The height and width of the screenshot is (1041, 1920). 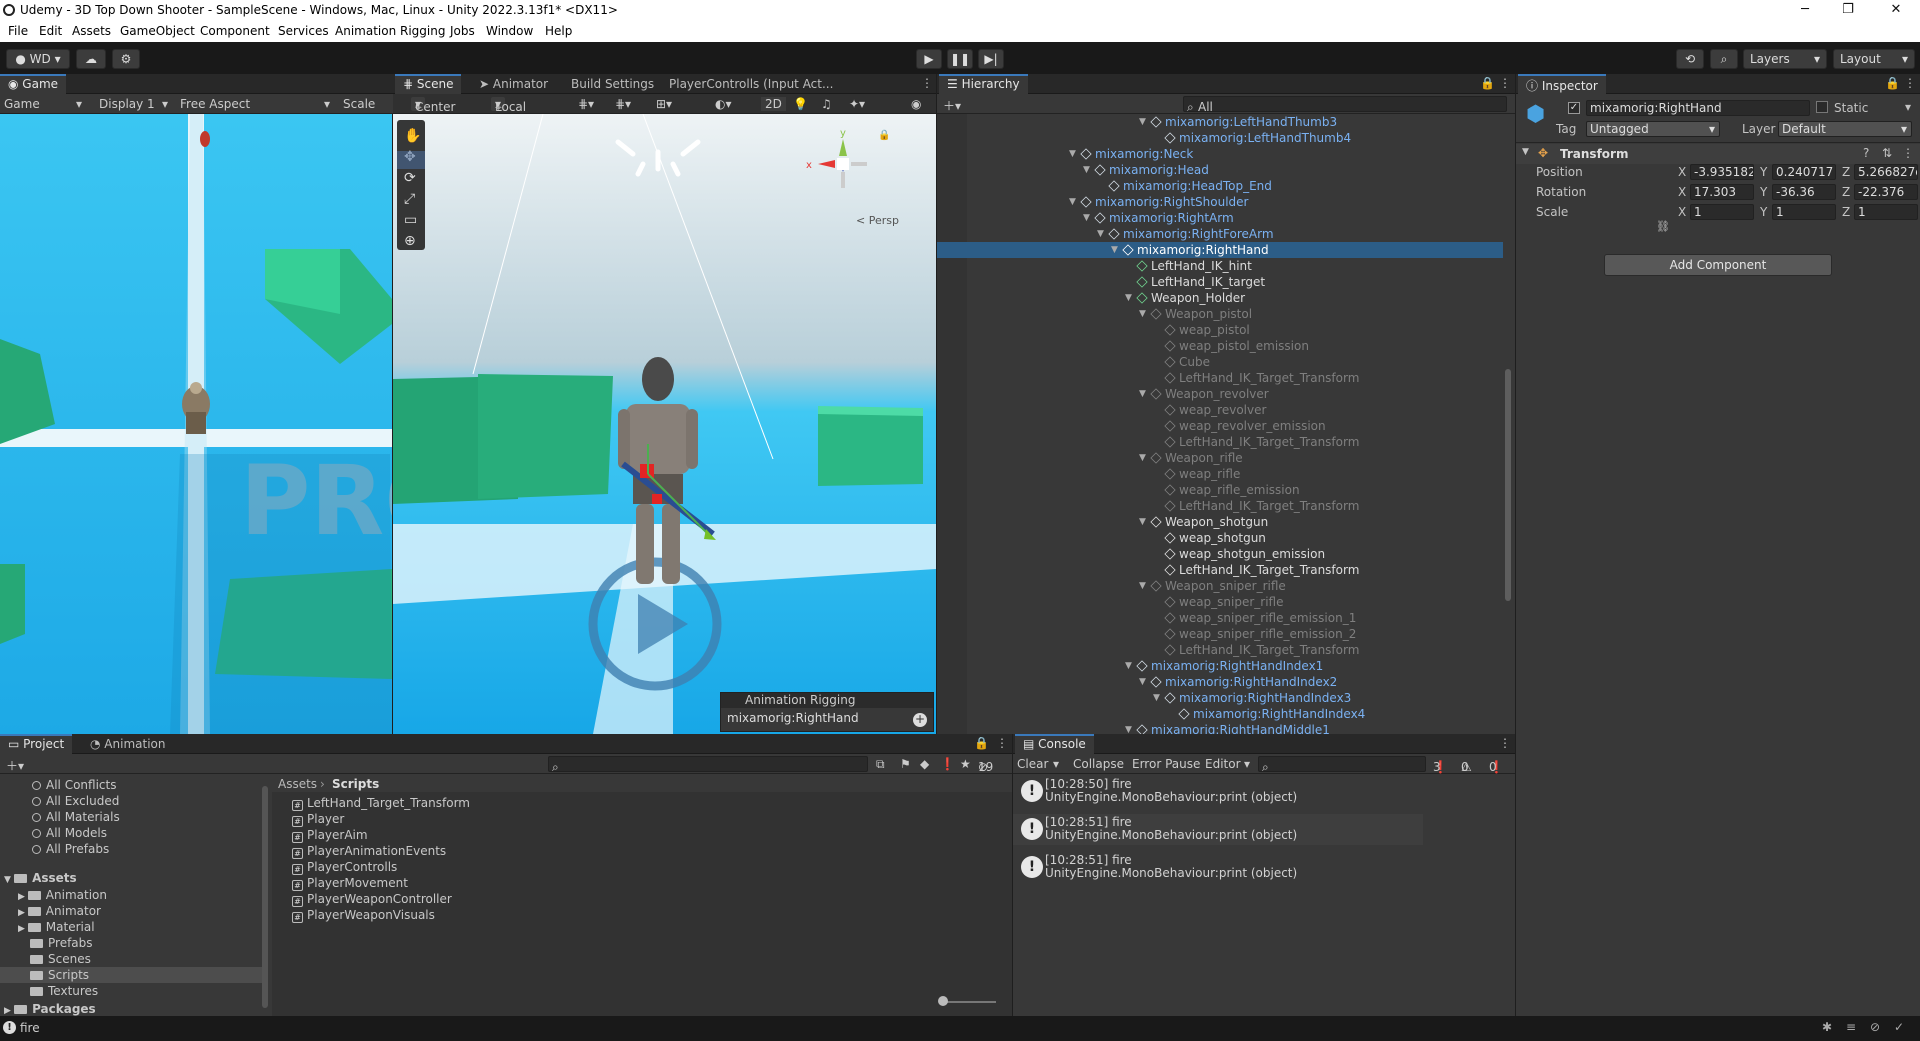 What do you see at coordinates (1190, 250) in the screenshot?
I see `hierarchy-item: ▼ mixamorig:RightHand` at bounding box center [1190, 250].